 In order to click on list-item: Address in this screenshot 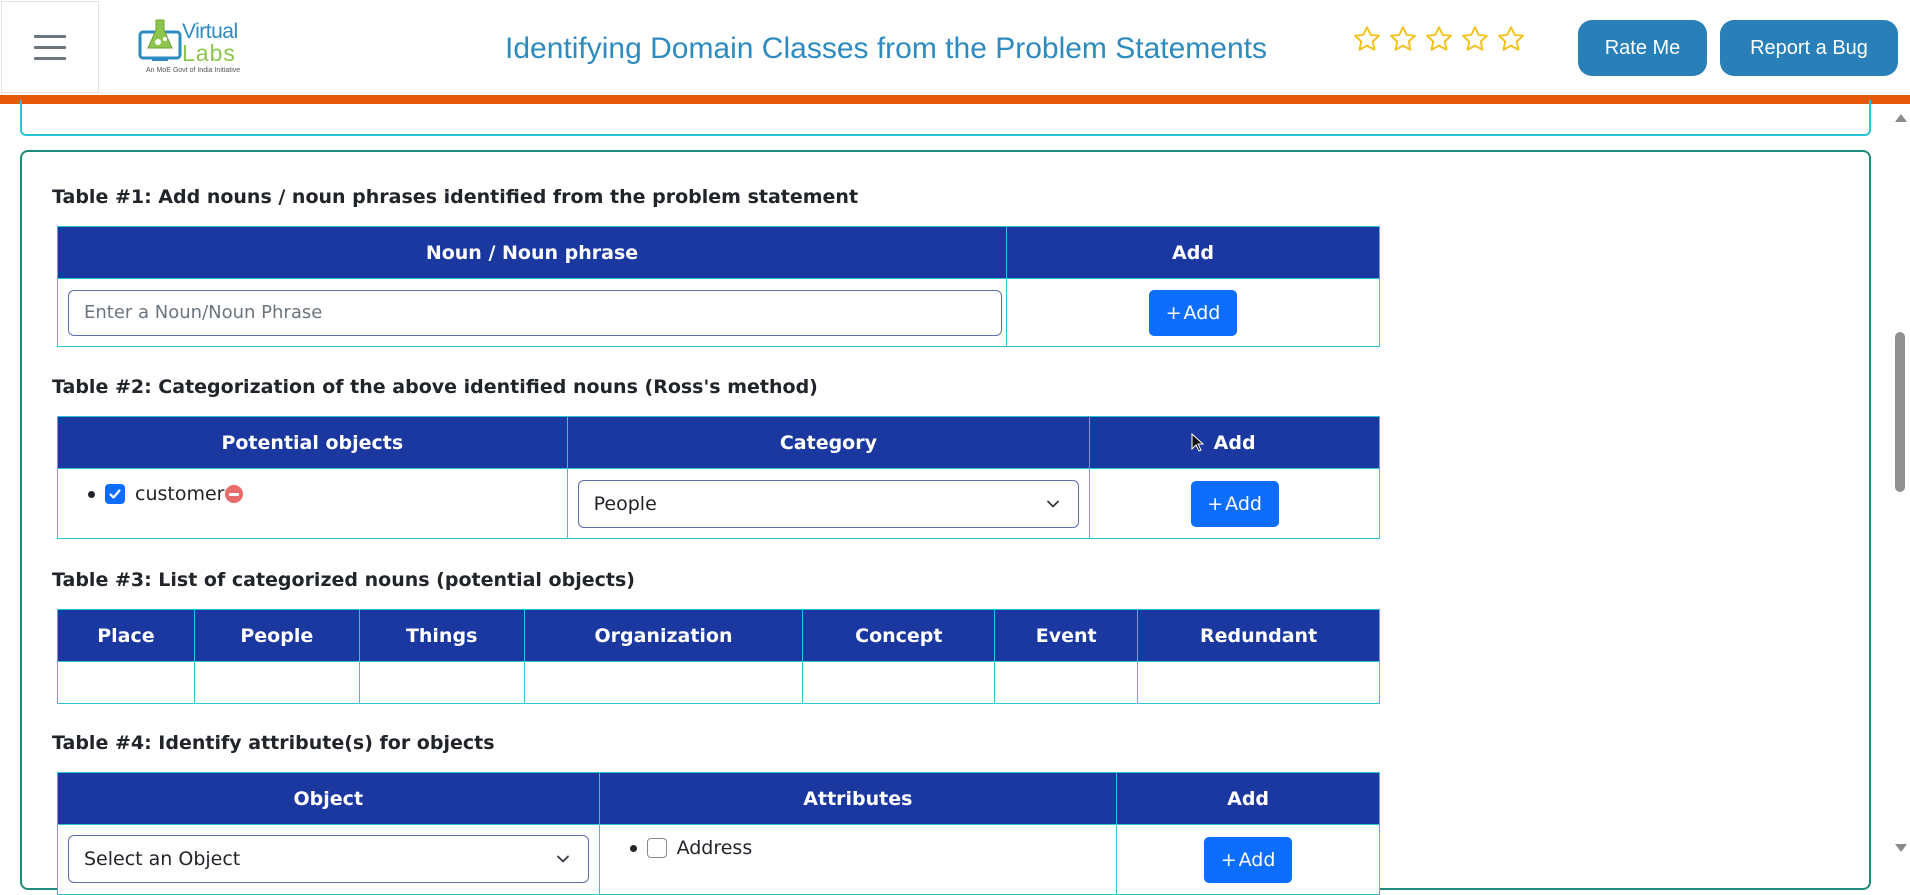, I will do `click(873, 848)`.